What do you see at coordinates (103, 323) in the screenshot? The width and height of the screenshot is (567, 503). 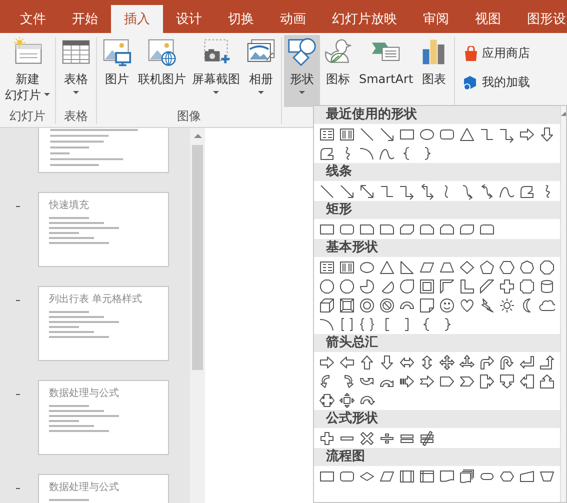 I see `slide-thumbnail: 列出行表 单元格样式` at bounding box center [103, 323].